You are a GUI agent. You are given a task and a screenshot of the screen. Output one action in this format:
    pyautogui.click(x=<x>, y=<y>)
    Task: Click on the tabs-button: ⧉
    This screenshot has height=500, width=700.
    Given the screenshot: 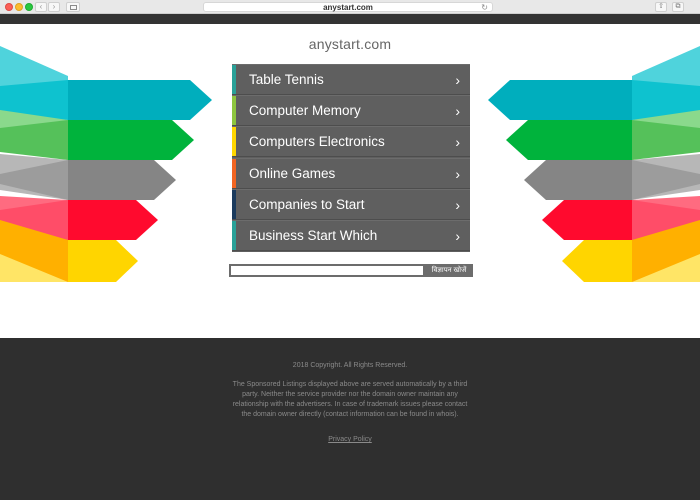 What is the action you would take?
    pyautogui.click(x=678, y=7)
    